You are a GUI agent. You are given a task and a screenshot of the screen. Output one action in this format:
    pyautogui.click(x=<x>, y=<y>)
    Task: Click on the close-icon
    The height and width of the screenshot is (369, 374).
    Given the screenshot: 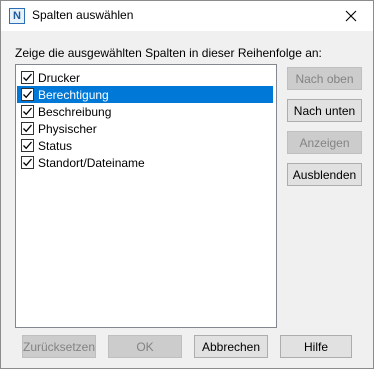 What is the action you would take?
    pyautogui.click(x=350, y=16)
    